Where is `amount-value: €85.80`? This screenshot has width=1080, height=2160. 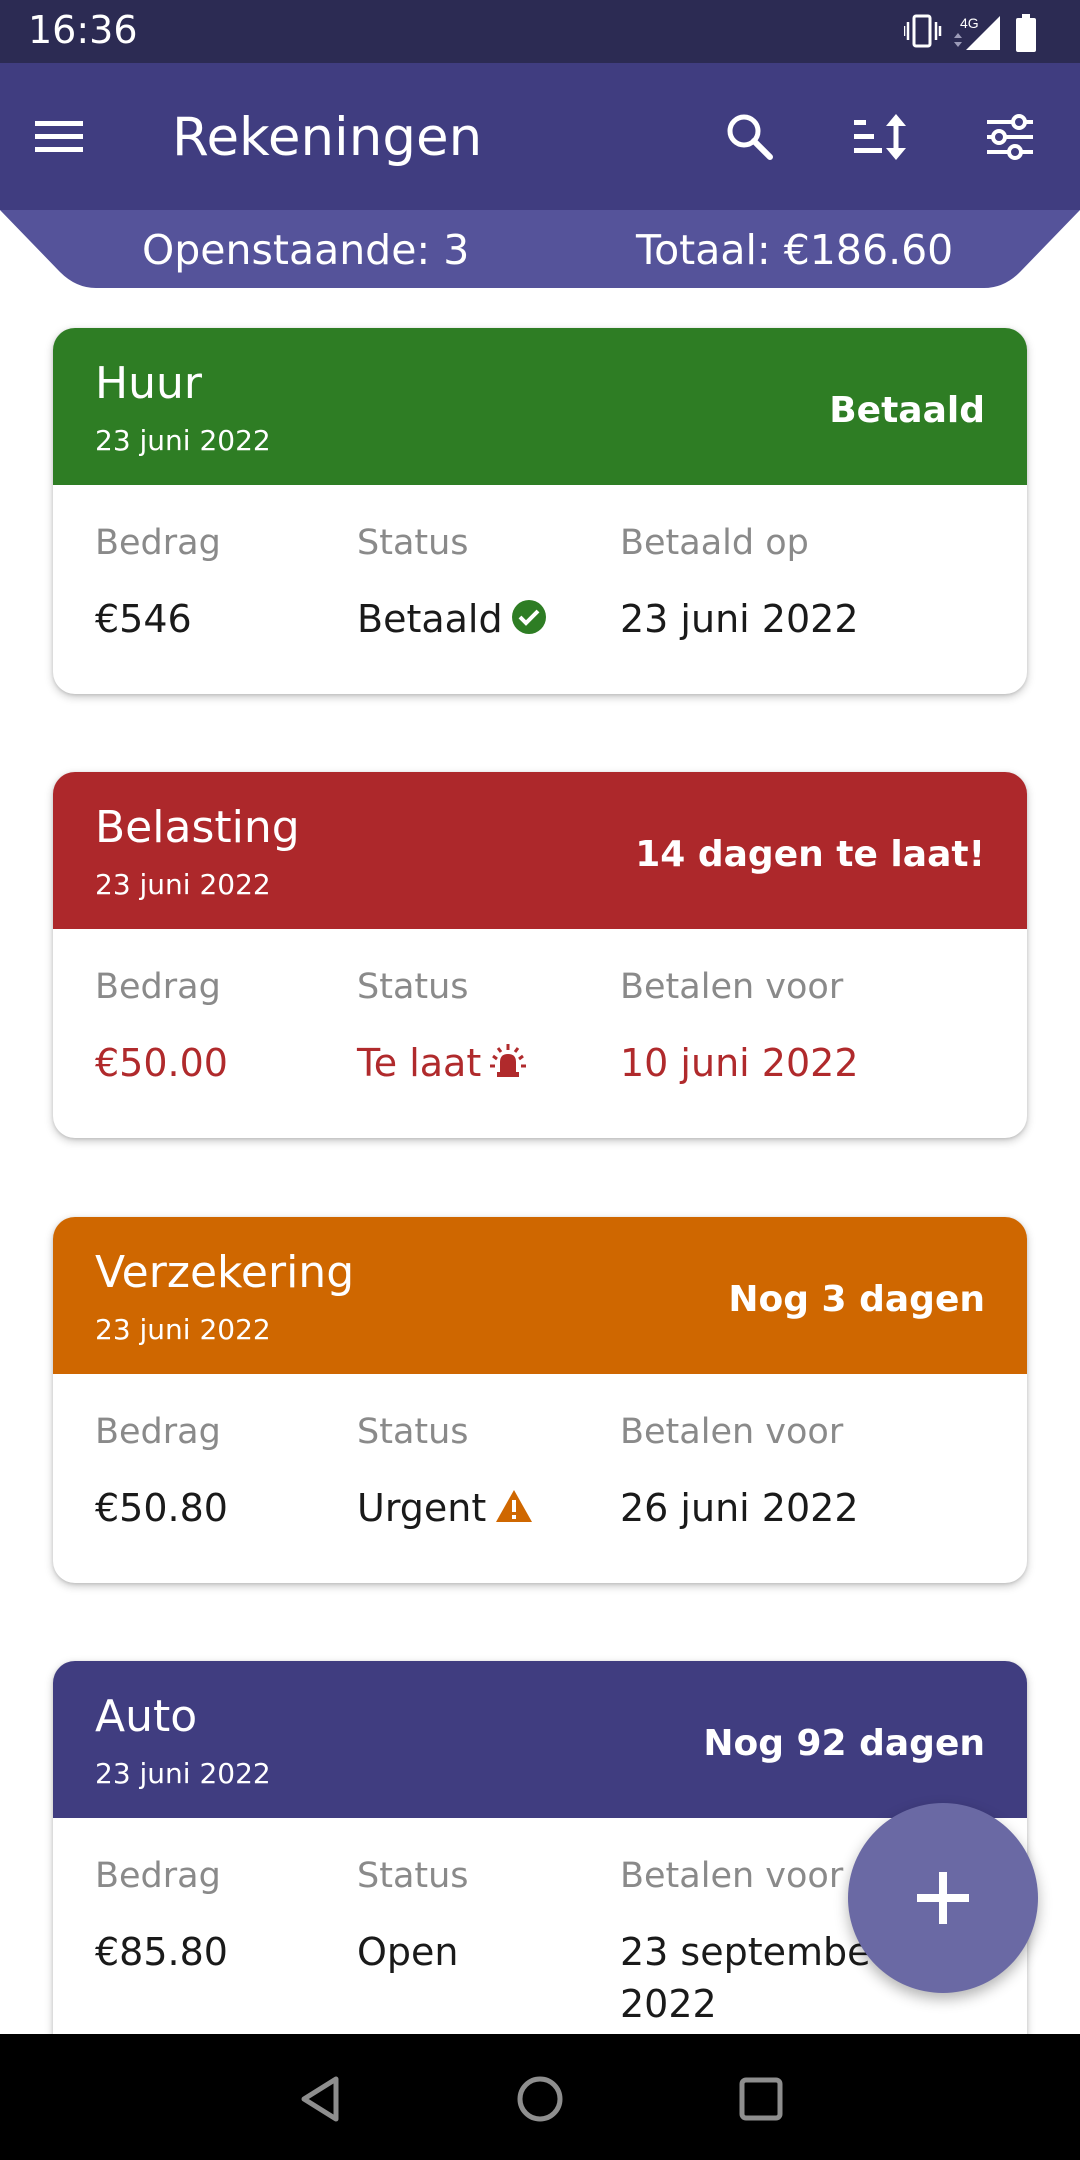 amount-value: €85.80 is located at coordinates (161, 1952).